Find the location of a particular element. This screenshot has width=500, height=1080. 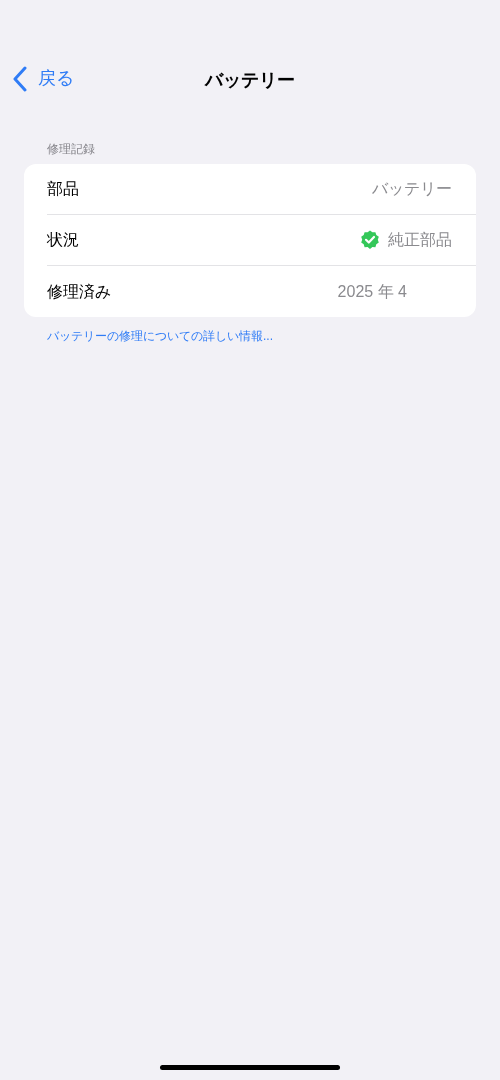

row-value: 2025 年 4 is located at coordinates (372, 291).